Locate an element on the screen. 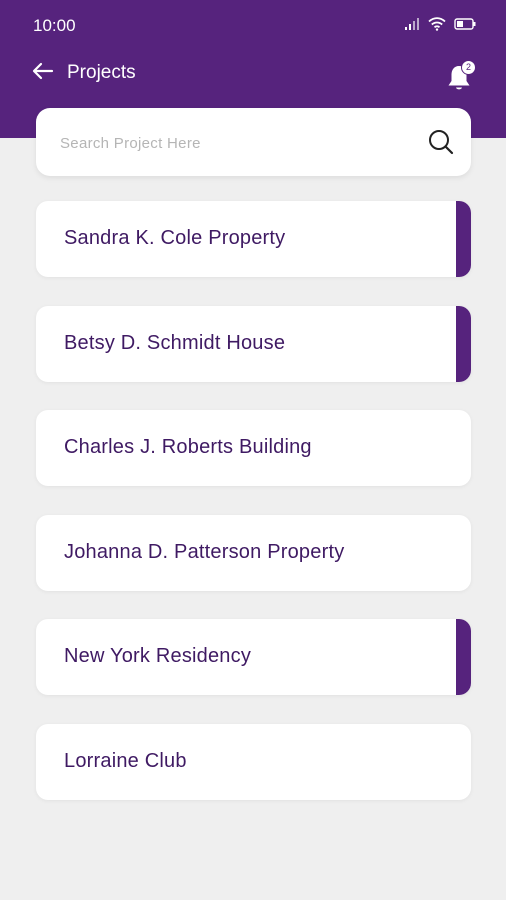 This screenshot has height=900, width=506. back-button is located at coordinates (43, 73).